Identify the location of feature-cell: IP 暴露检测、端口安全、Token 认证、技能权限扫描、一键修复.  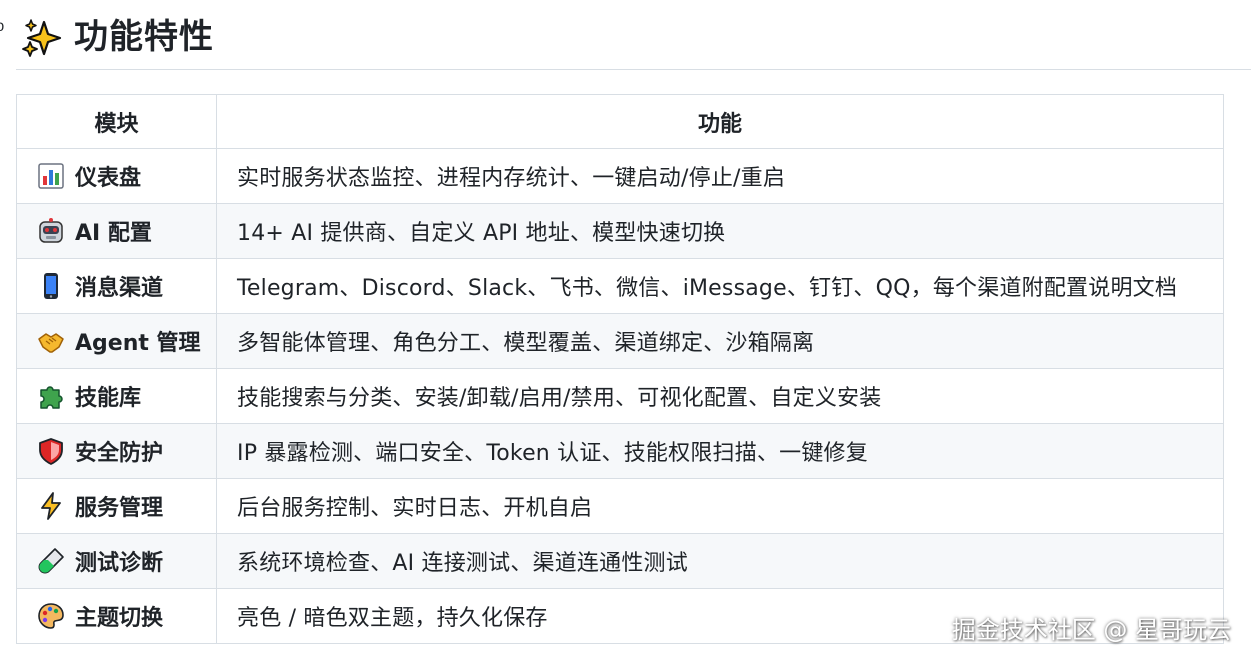
(720, 451).